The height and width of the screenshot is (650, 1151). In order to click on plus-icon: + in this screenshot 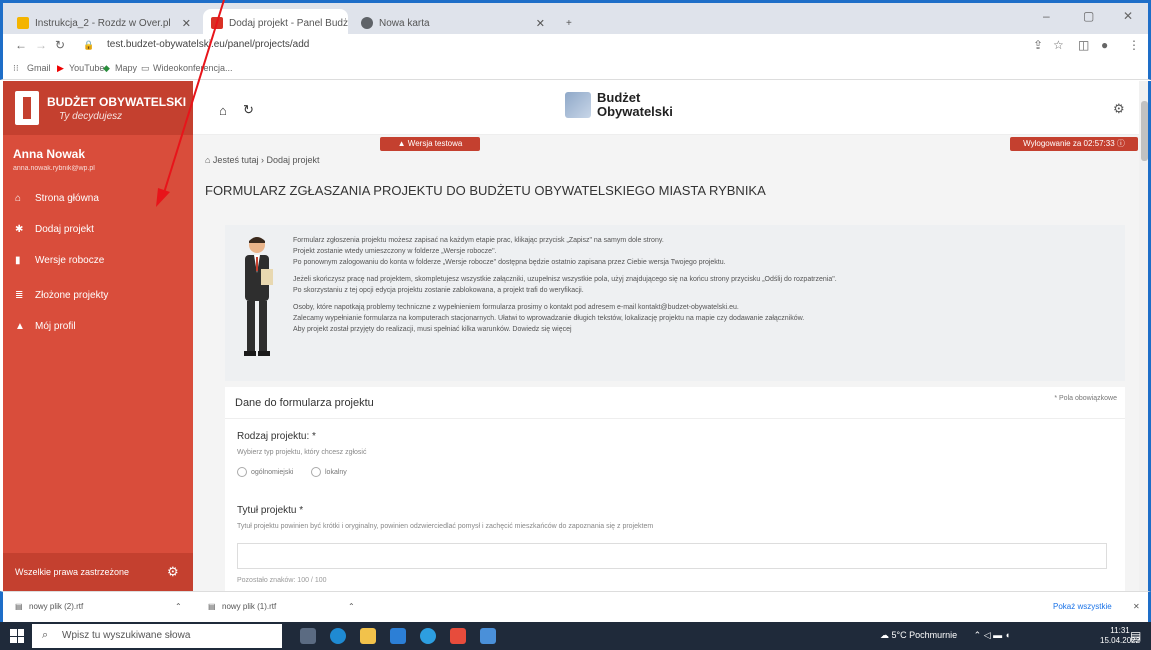, I will do `click(569, 23)`.